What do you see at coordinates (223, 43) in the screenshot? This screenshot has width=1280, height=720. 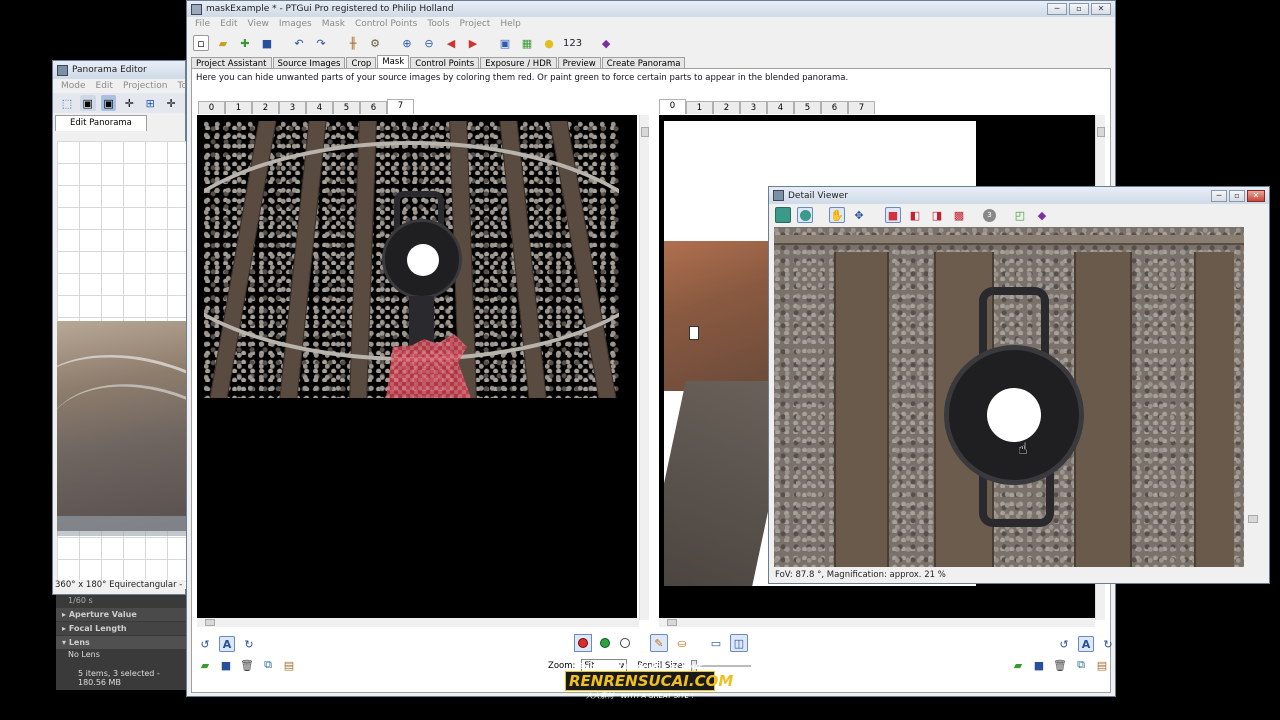 I see `open-project-icon: ▰` at bounding box center [223, 43].